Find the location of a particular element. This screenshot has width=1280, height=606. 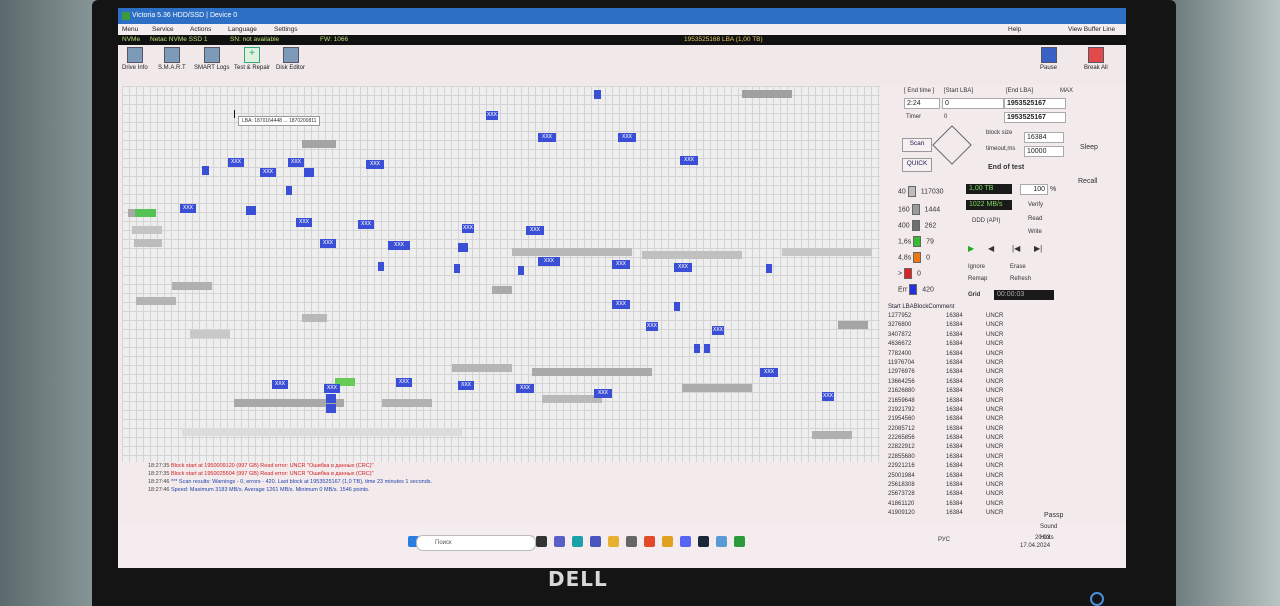

table-row: 22265856 16384 UNCR is located at coordinates (967, 438).